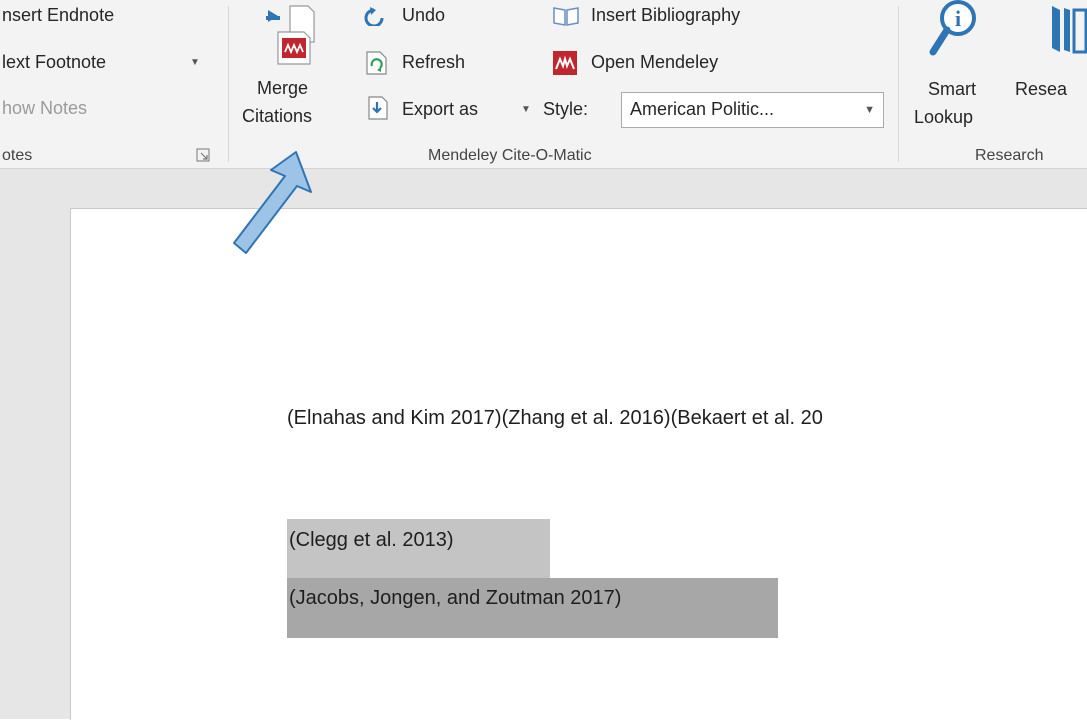 The height and width of the screenshot is (720, 1087). What do you see at coordinates (195, 62) in the screenshot?
I see `next-footnote-dropdown-icon: ▼` at bounding box center [195, 62].